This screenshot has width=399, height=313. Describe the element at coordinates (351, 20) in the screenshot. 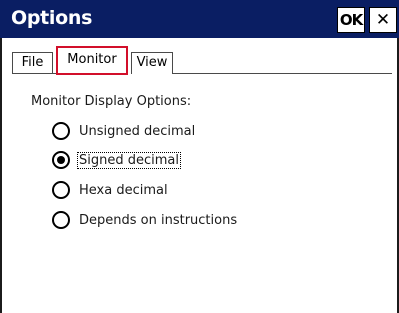

I see `ok-button: OK` at that location.